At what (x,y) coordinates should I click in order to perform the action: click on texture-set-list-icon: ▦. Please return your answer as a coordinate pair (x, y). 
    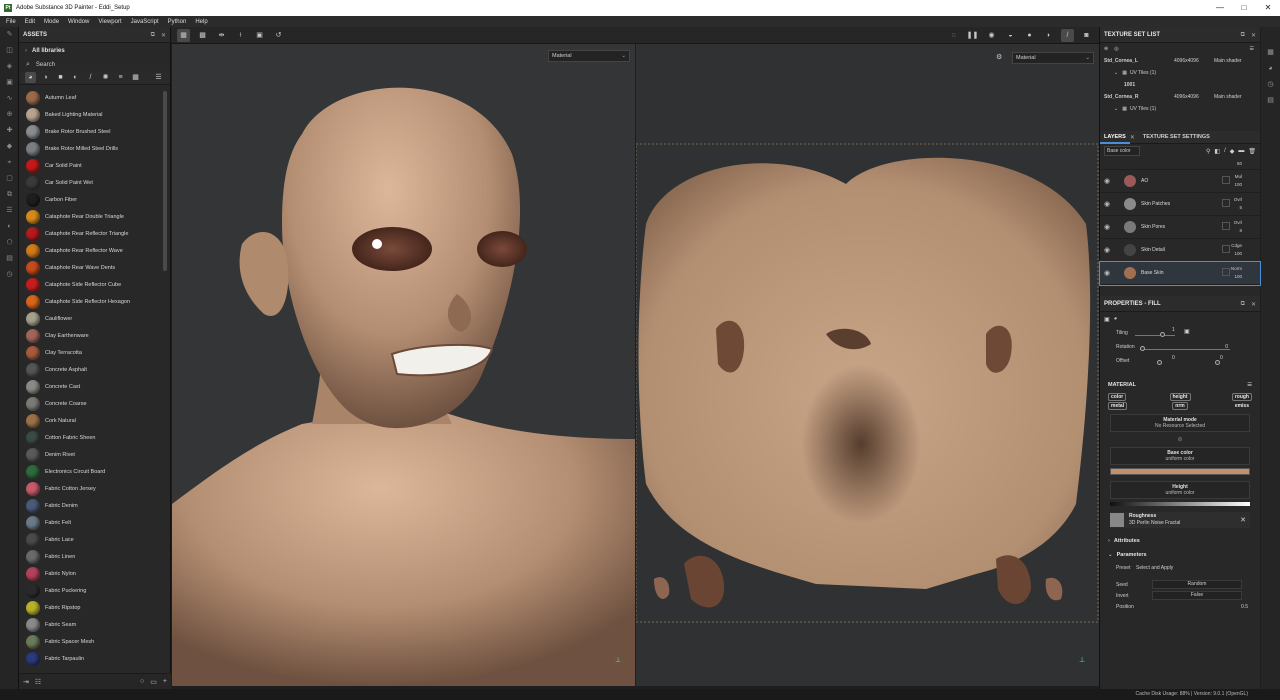
    Looking at the image, I should click on (1270, 53).